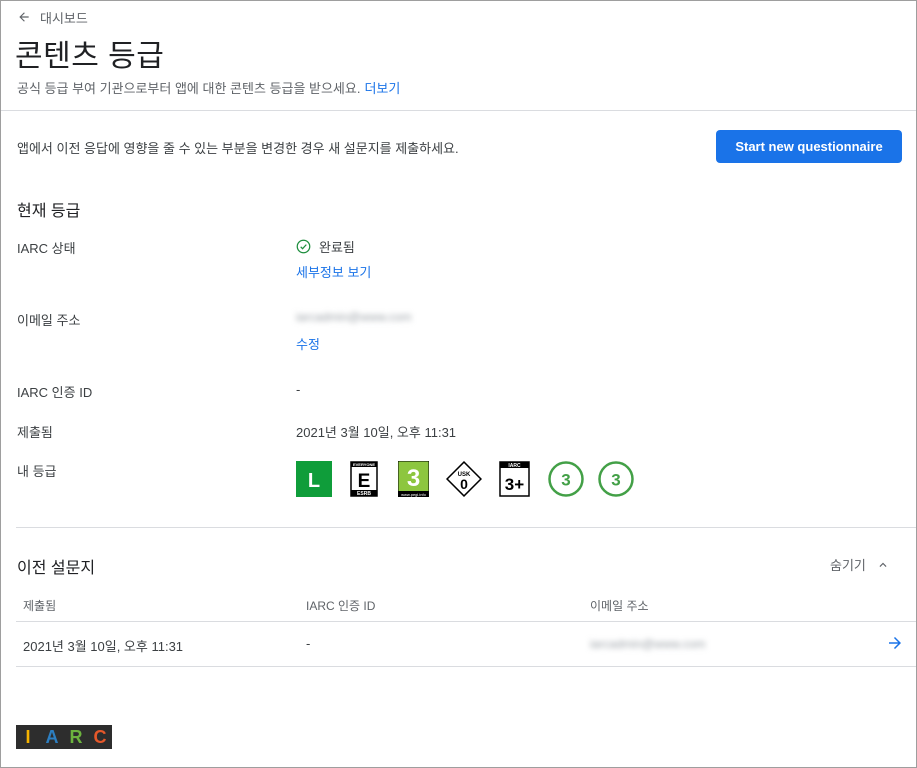 This screenshot has height=768, width=917. Describe the element at coordinates (514, 466) in the screenshot. I see `iarc-top-text: IARC` at that location.